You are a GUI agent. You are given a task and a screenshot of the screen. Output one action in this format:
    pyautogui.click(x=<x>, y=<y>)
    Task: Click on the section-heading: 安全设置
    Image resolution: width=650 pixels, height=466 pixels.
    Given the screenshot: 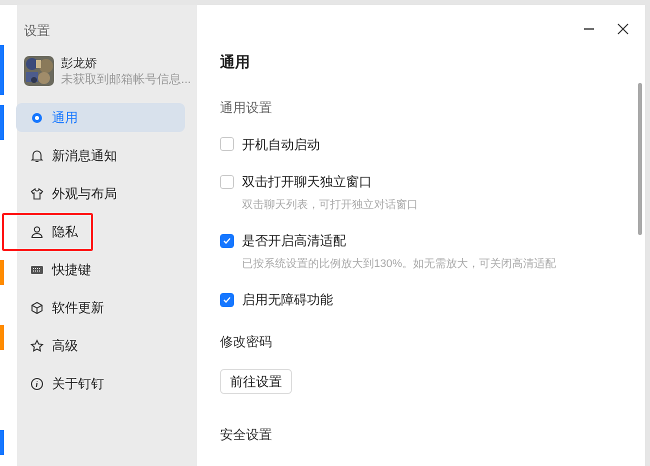 What is the action you would take?
    pyautogui.click(x=246, y=435)
    